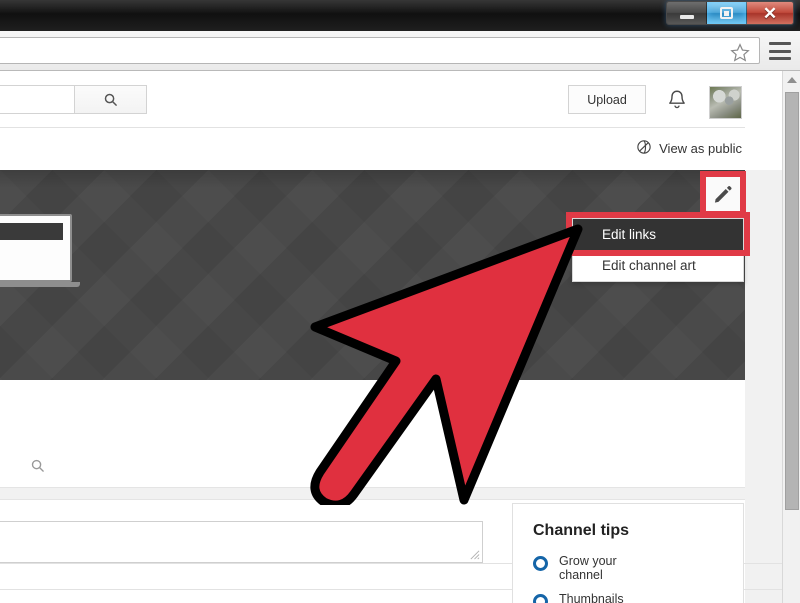 Image resolution: width=800 pixels, height=603 pixels. I want to click on avatar, so click(725, 102).